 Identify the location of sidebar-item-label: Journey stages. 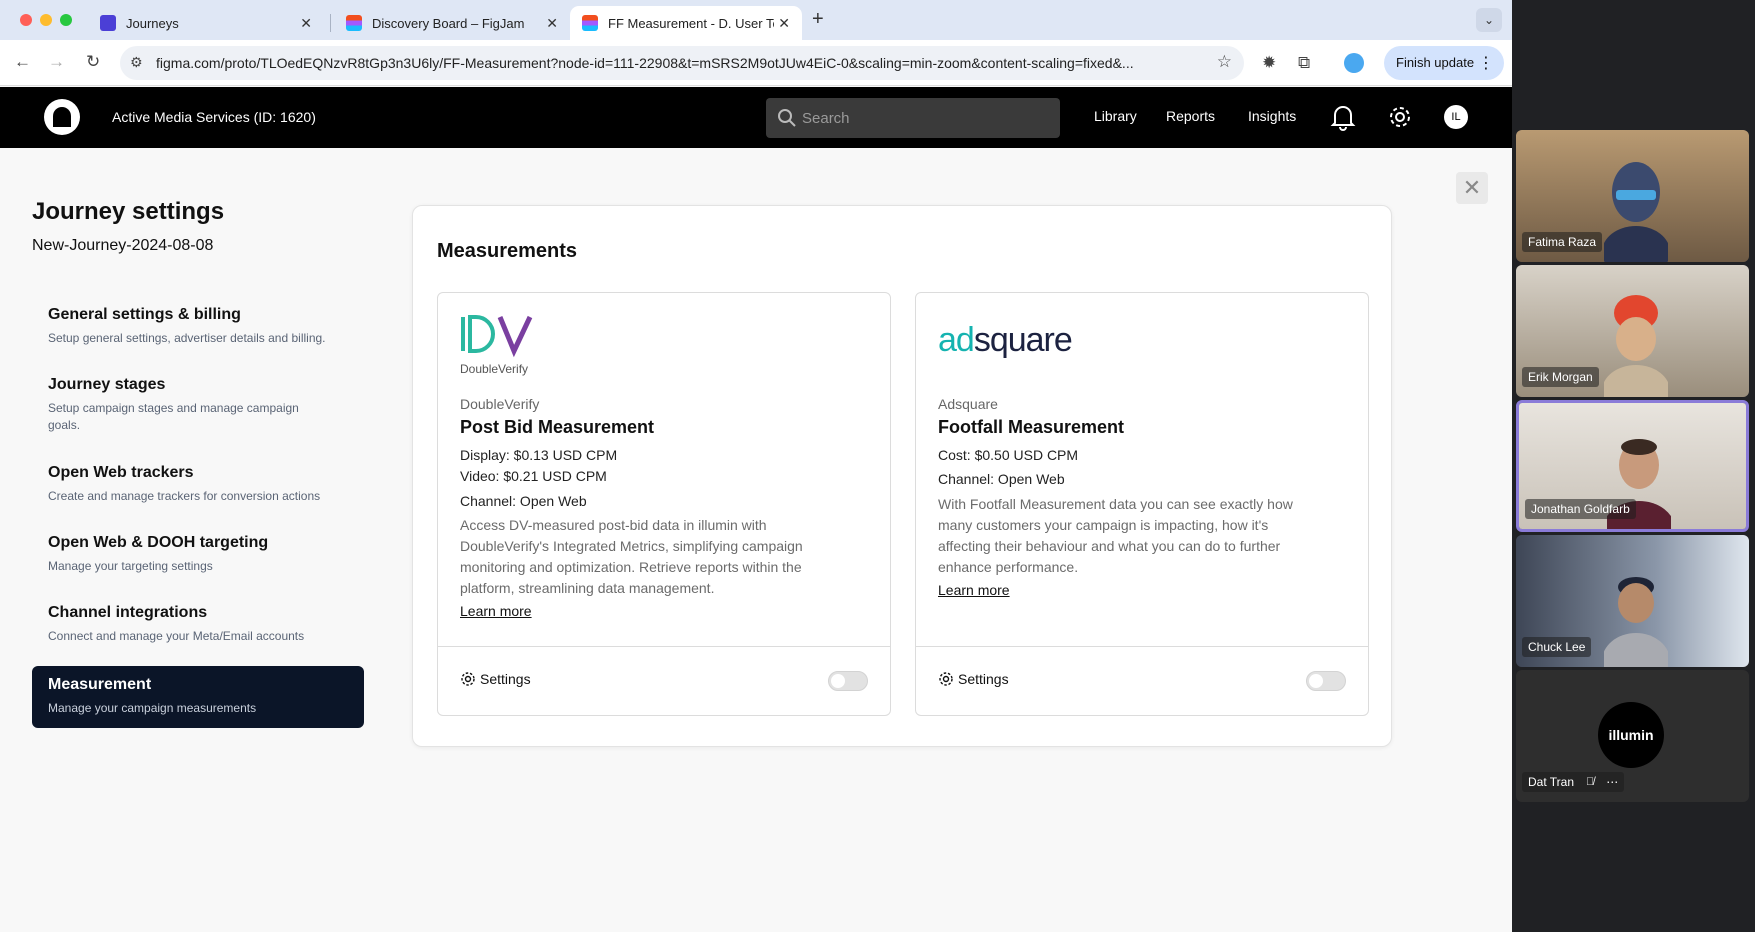
(107, 384).